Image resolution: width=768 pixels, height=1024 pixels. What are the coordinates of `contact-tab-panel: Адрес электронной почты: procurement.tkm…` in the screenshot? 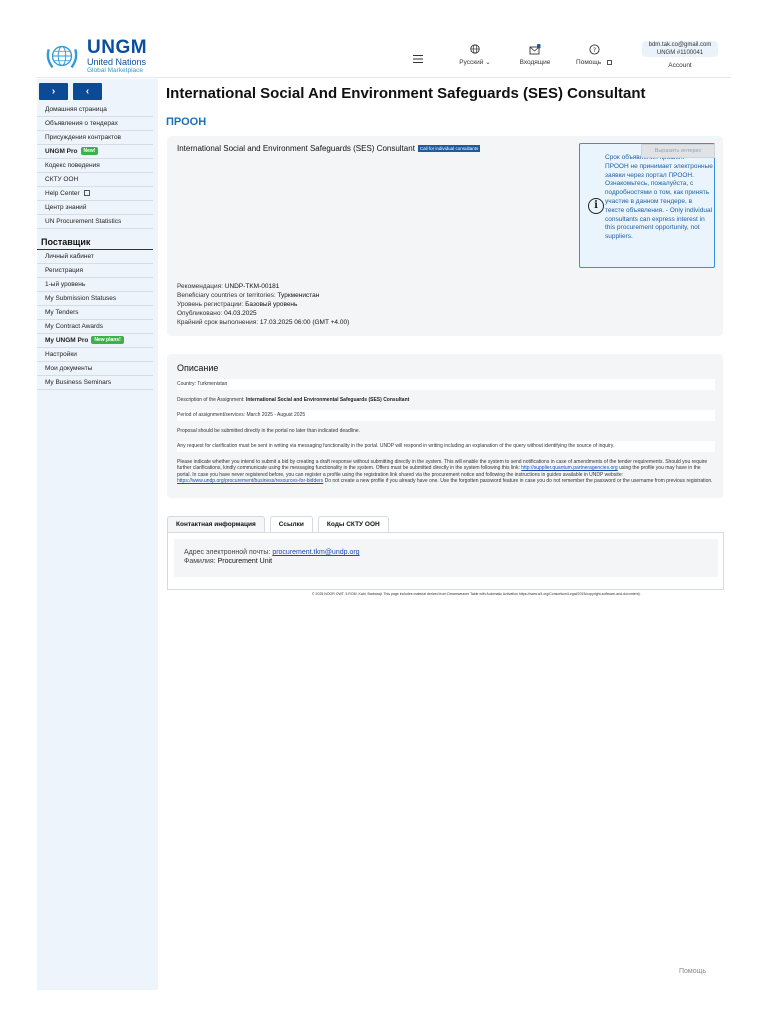 It's located at (445, 561).